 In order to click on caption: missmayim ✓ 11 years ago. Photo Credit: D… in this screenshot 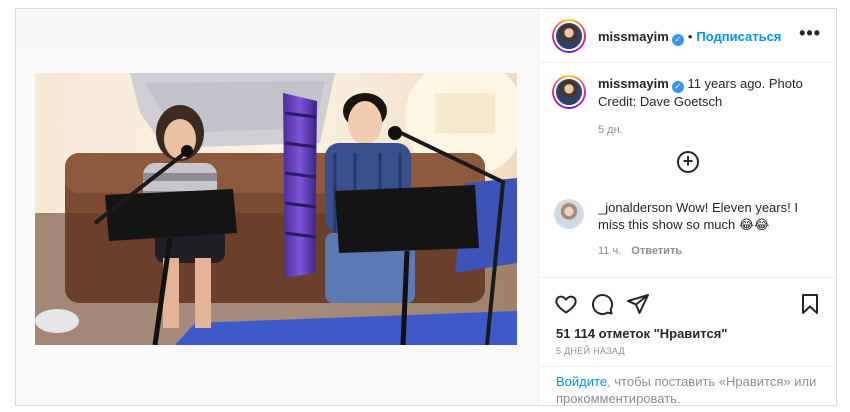, I will do `click(711, 107)`.